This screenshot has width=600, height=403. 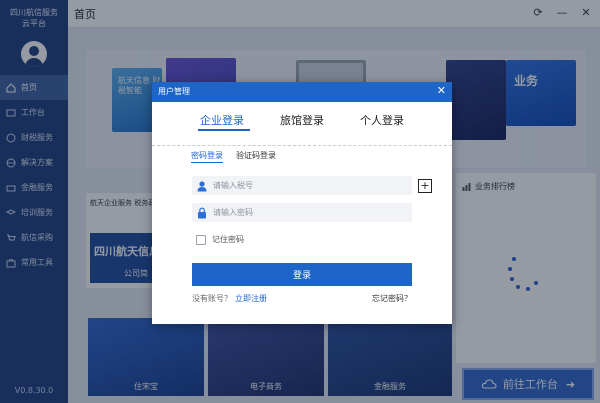 What do you see at coordinates (207, 155) in the screenshot?
I see `tab-password-login: 密码登录` at bounding box center [207, 155].